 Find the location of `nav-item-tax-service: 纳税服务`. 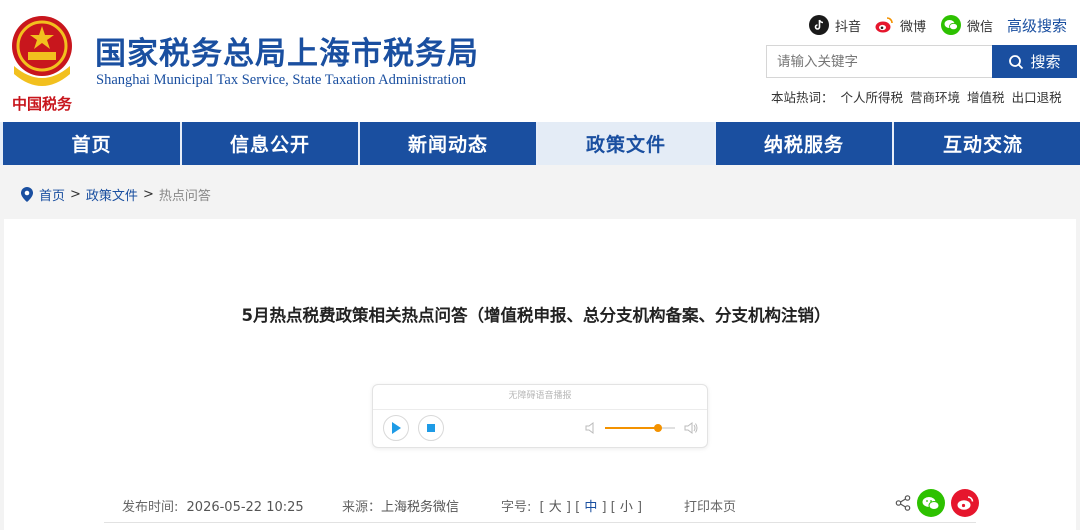

nav-item-tax-service: 纳税服务 is located at coordinates (805, 143).